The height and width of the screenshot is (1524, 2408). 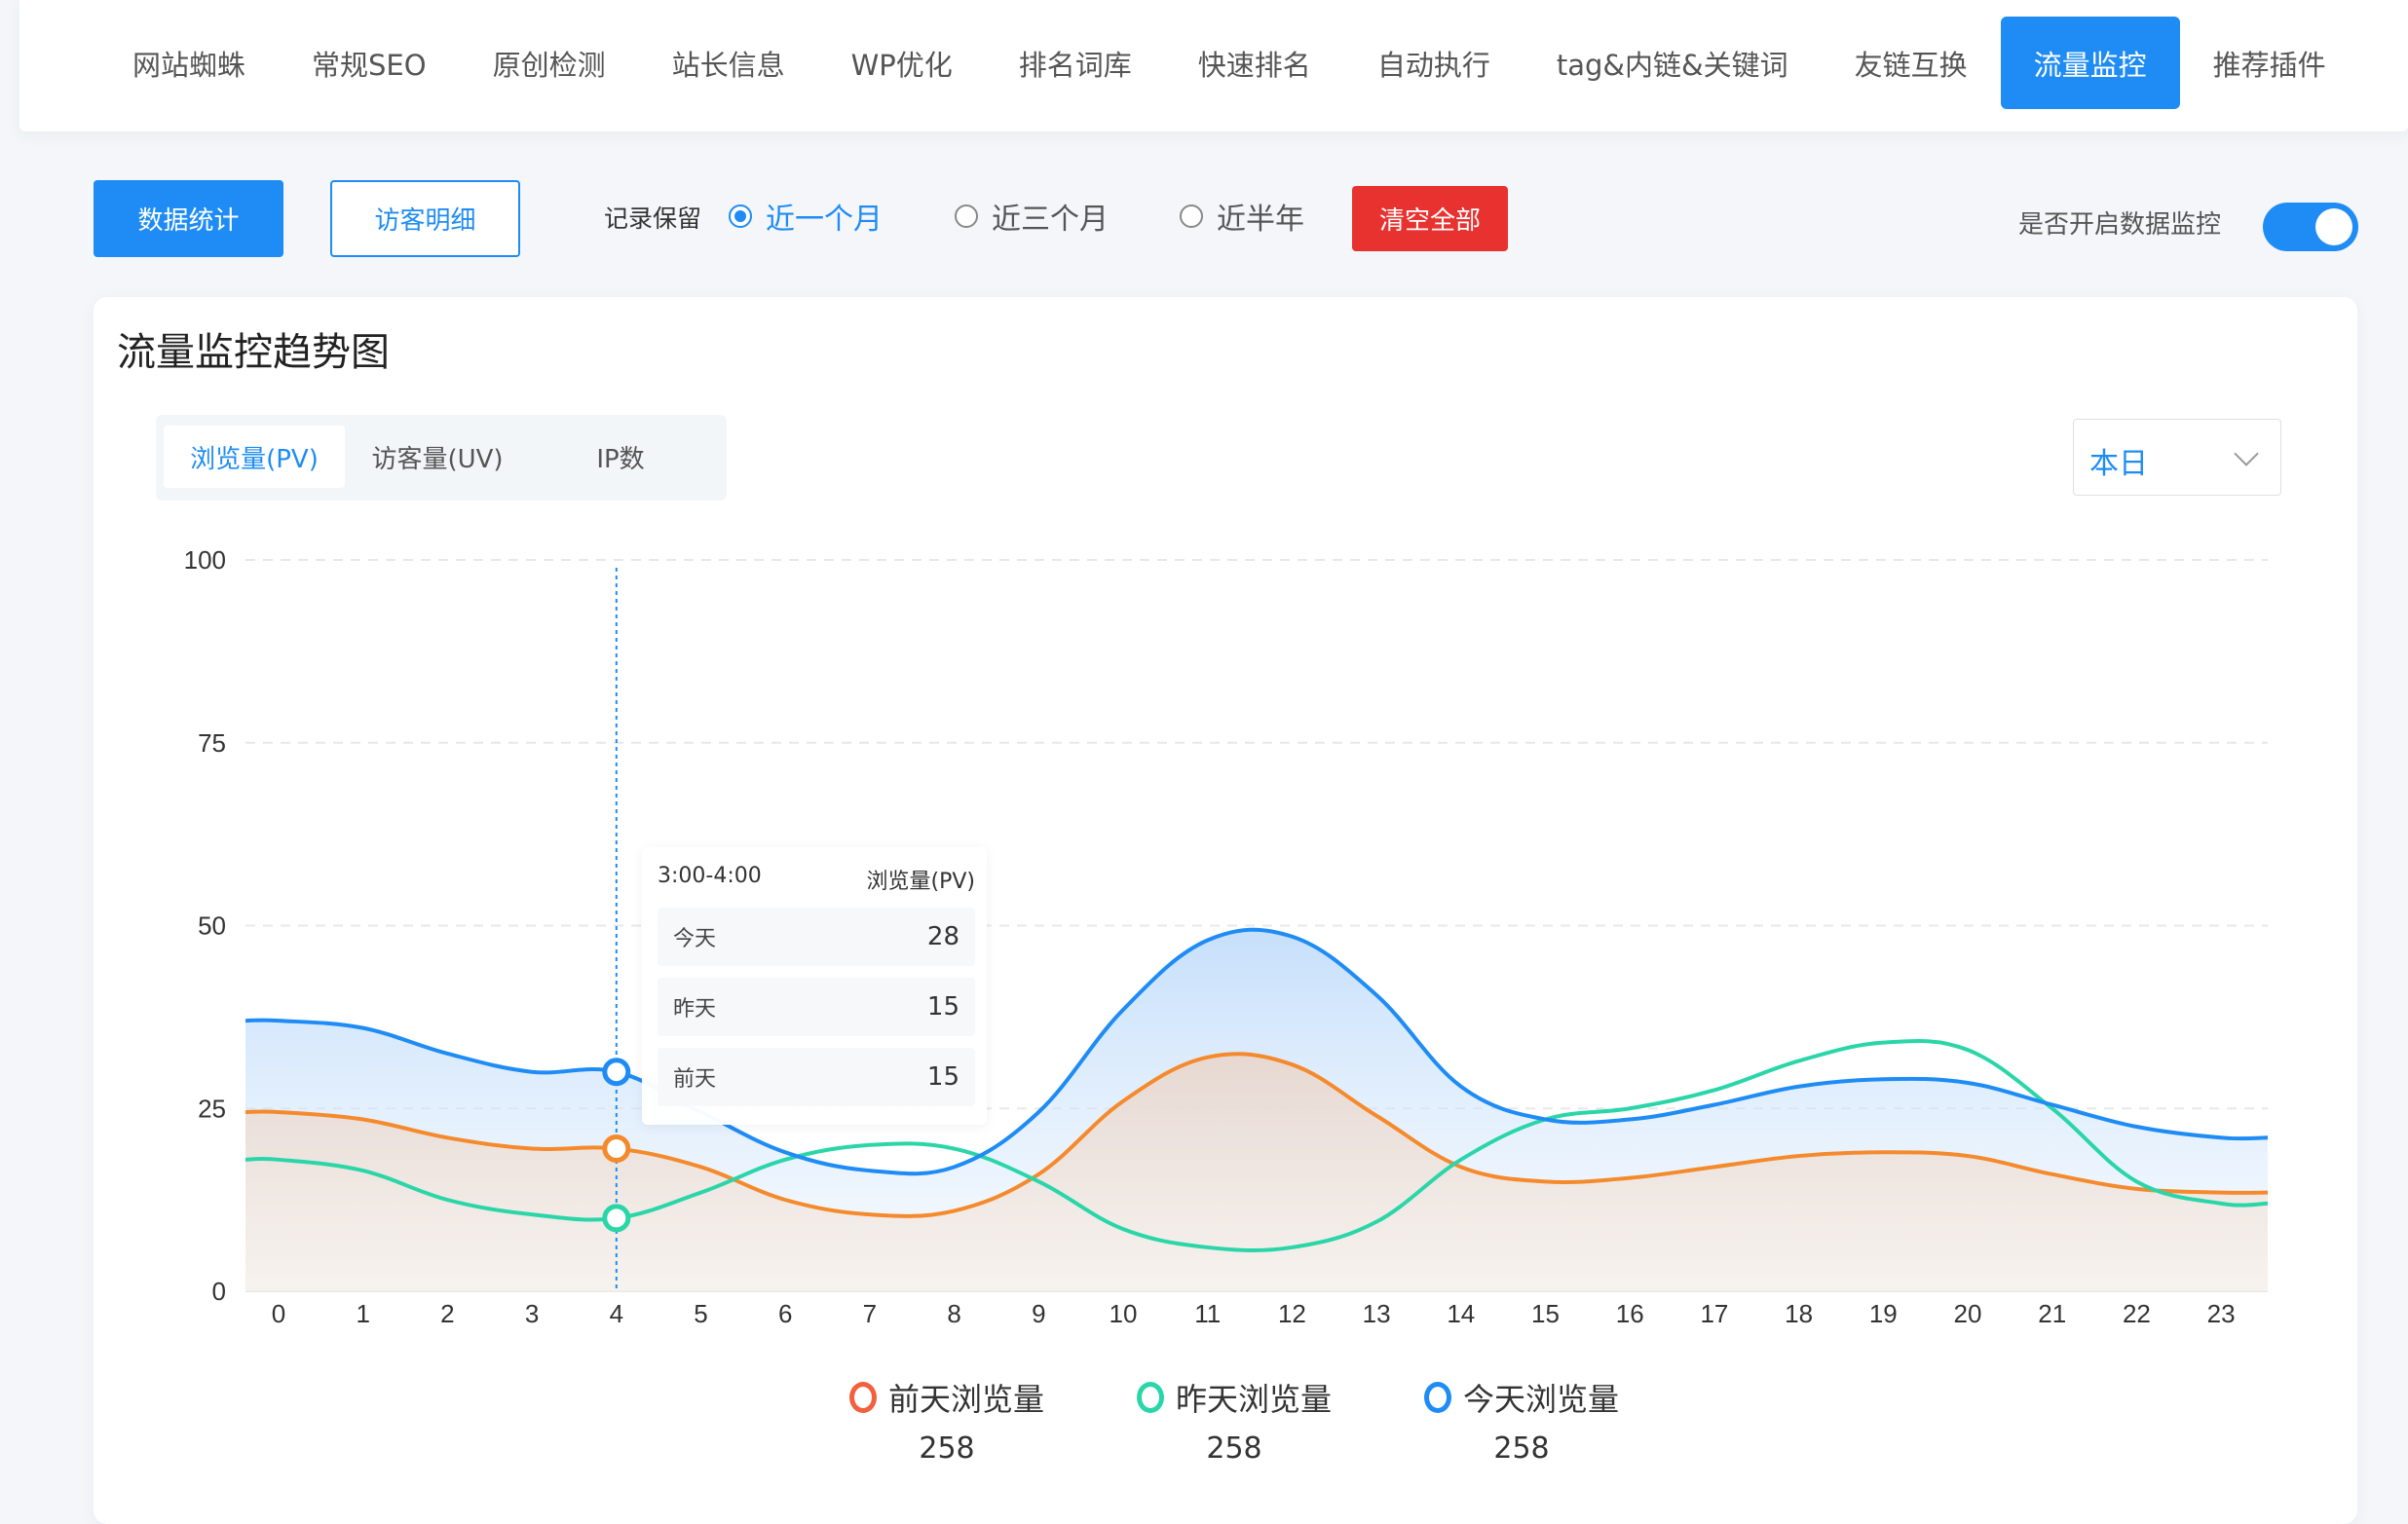 What do you see at coordinates (1377, 1313) in the screenshot?
I see `x-tick-label: 13` at bounding box center [1377, 1313].